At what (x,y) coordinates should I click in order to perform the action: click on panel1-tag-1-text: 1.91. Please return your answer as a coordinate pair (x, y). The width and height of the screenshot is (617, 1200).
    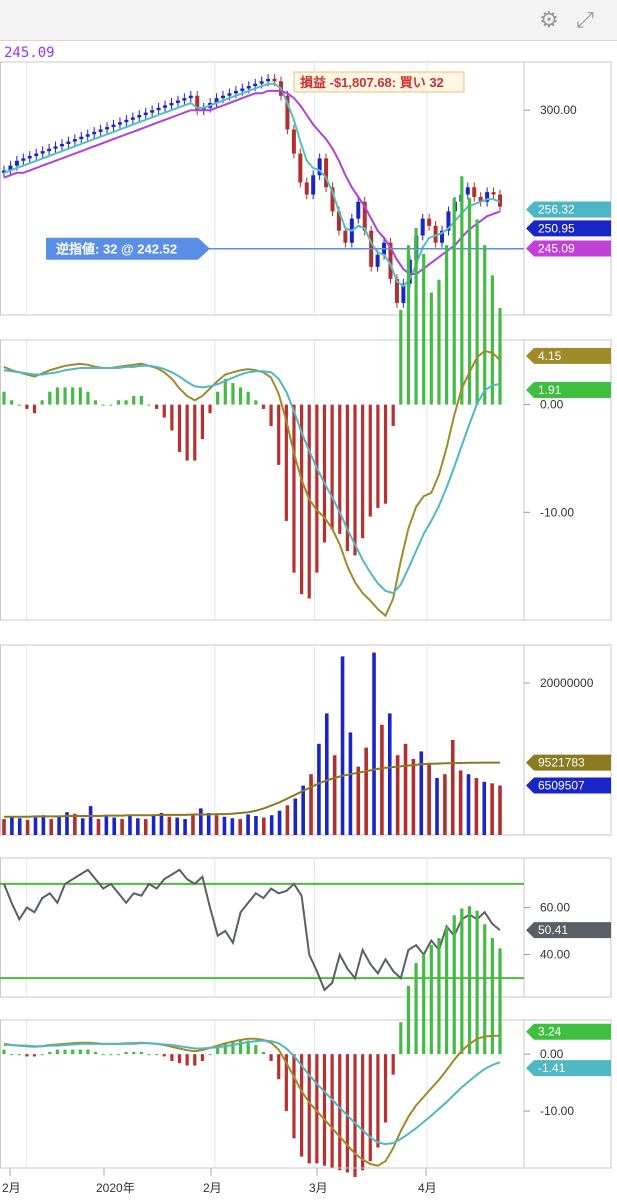
    Looking at the image, I should click on (550, 390).